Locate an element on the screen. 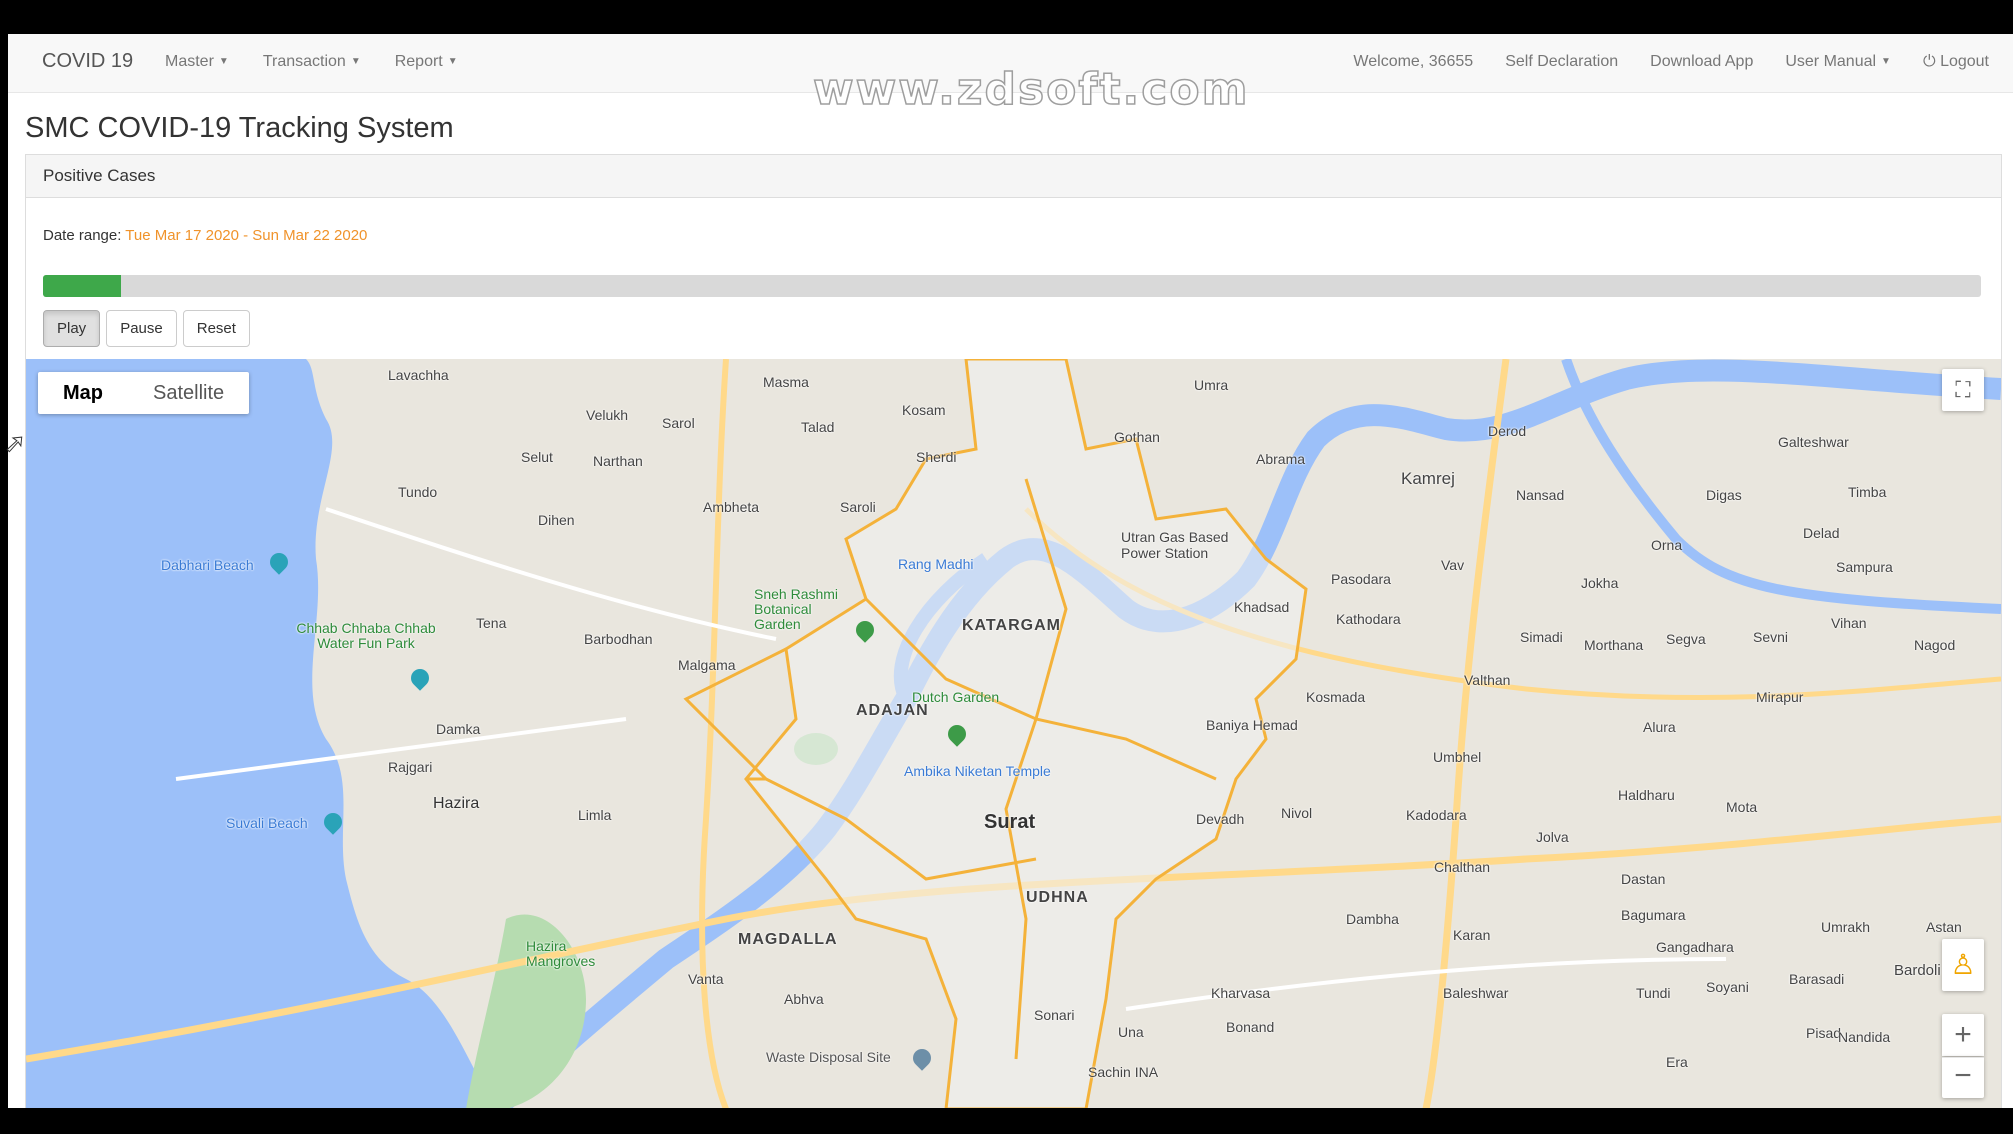 The height and width of the screenshot is (1134, 2013). place-label: Malgama is located at coordinates (707, 665).